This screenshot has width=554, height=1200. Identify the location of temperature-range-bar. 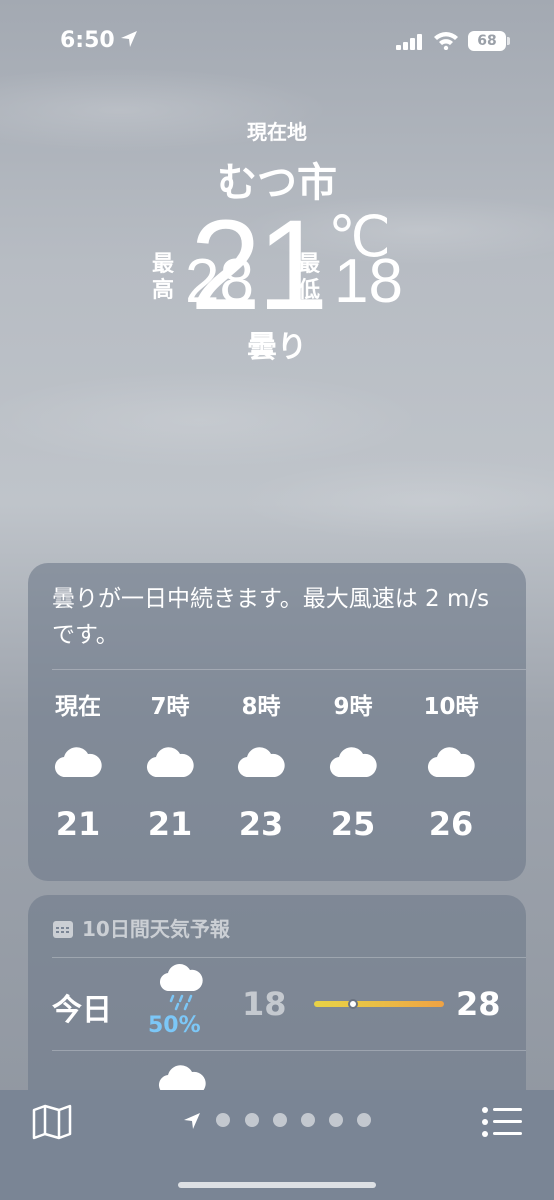
(379, 1004).